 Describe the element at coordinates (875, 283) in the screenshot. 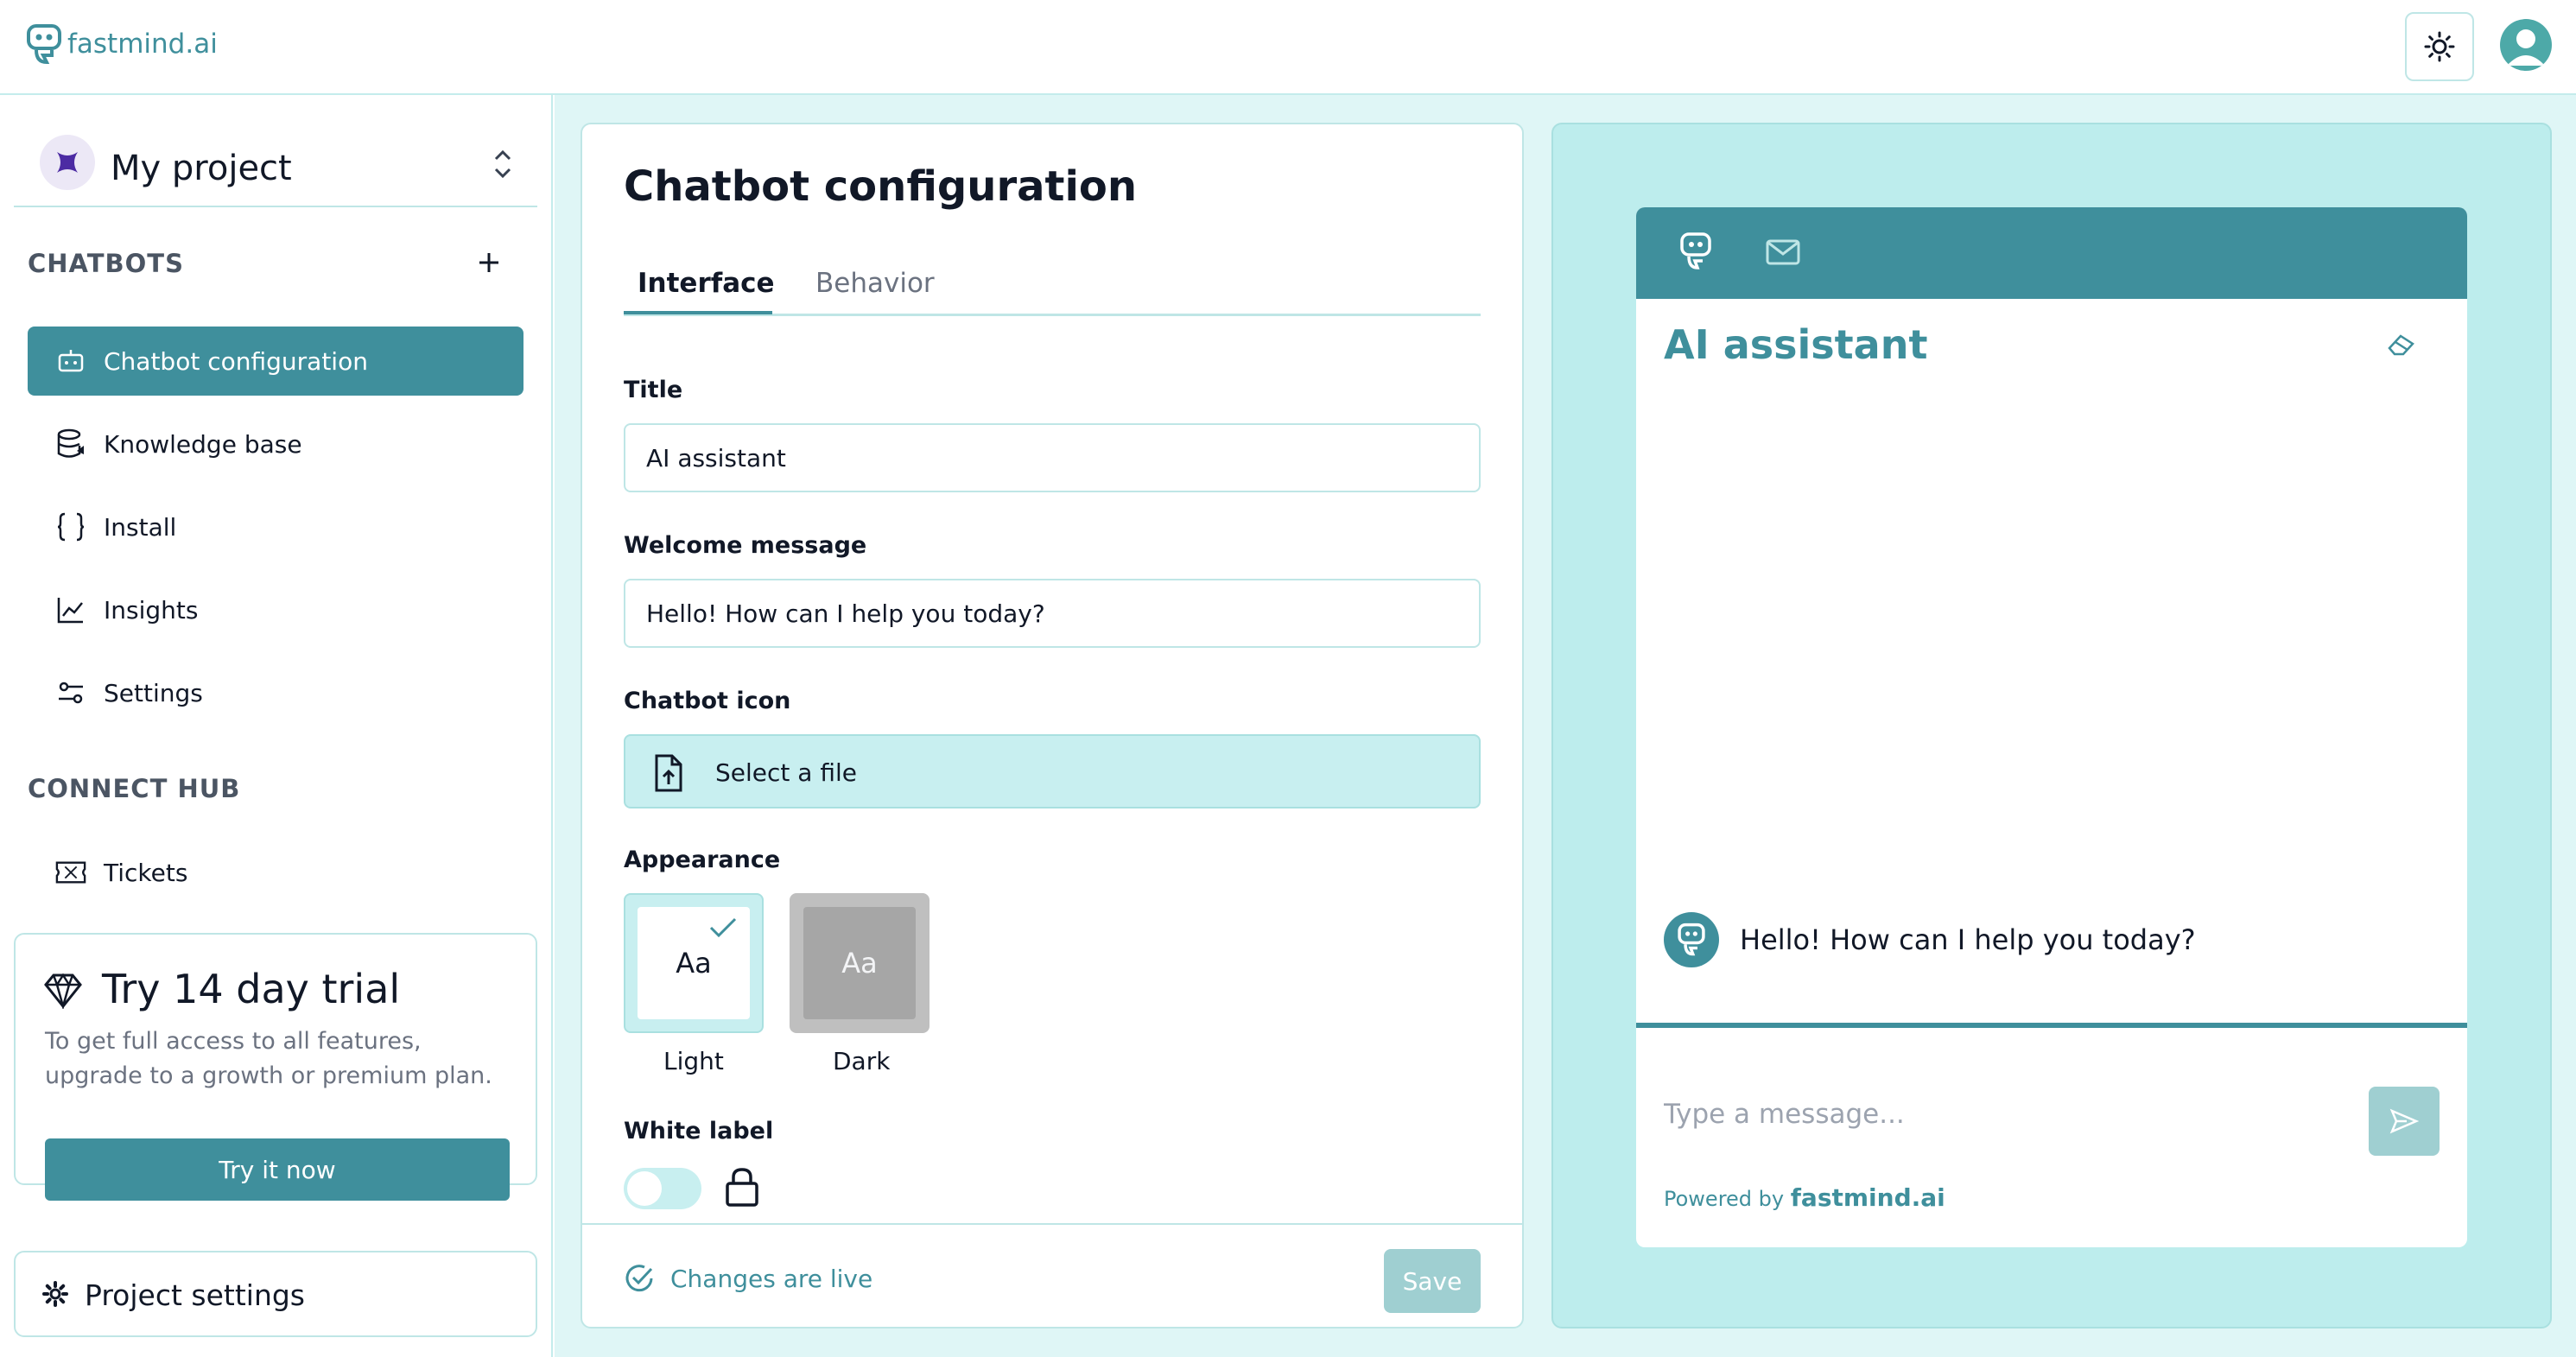

I see `tab-behavior: Behavior` at that location.